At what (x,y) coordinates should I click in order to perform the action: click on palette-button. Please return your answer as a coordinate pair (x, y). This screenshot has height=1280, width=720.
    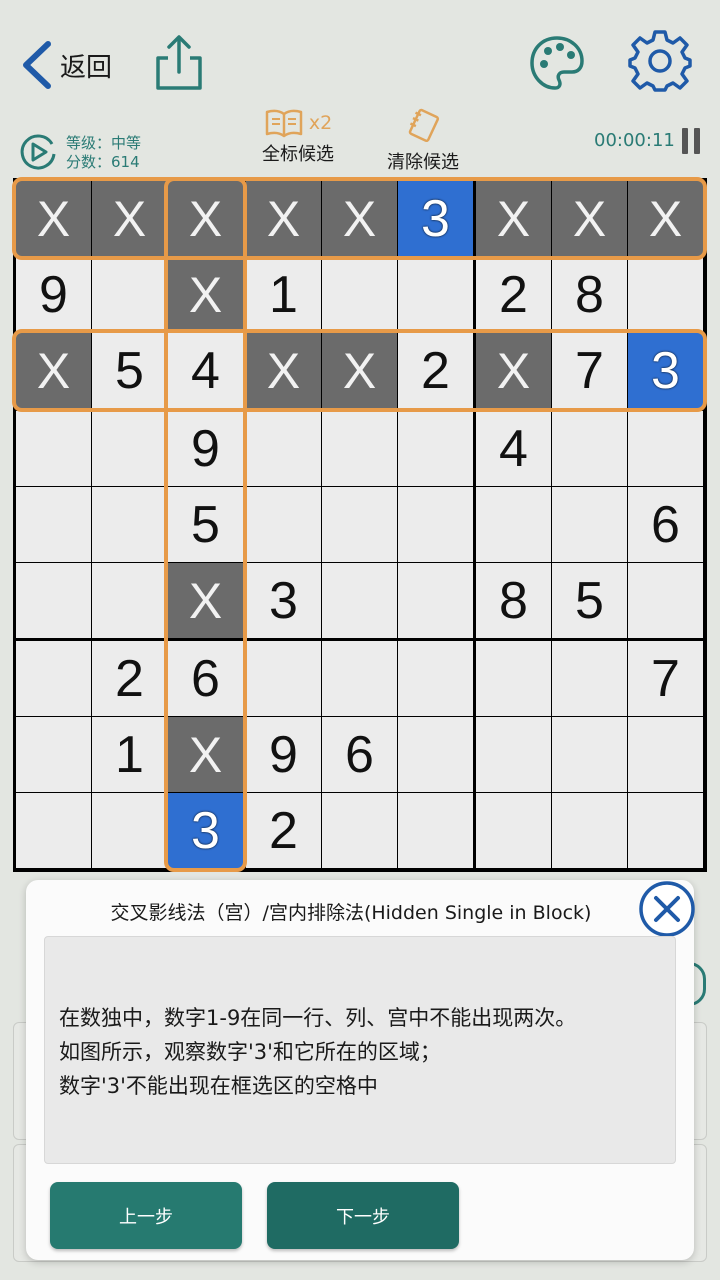
    Looking at the image, I should click on (557, 63).